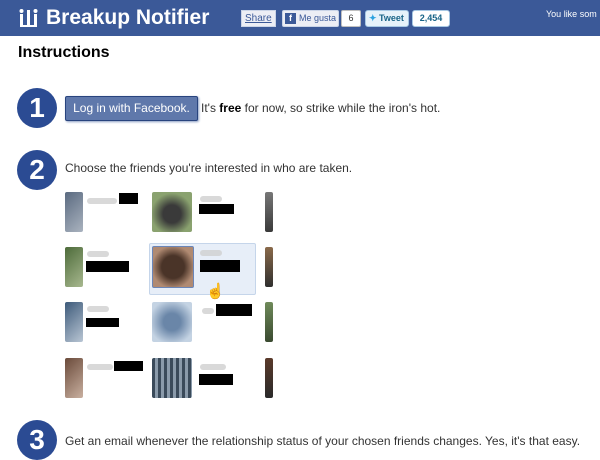 Image resolution: width=600 pixels, height=460 pixels. I want to click on friend-item-selected, so click(202, 269).